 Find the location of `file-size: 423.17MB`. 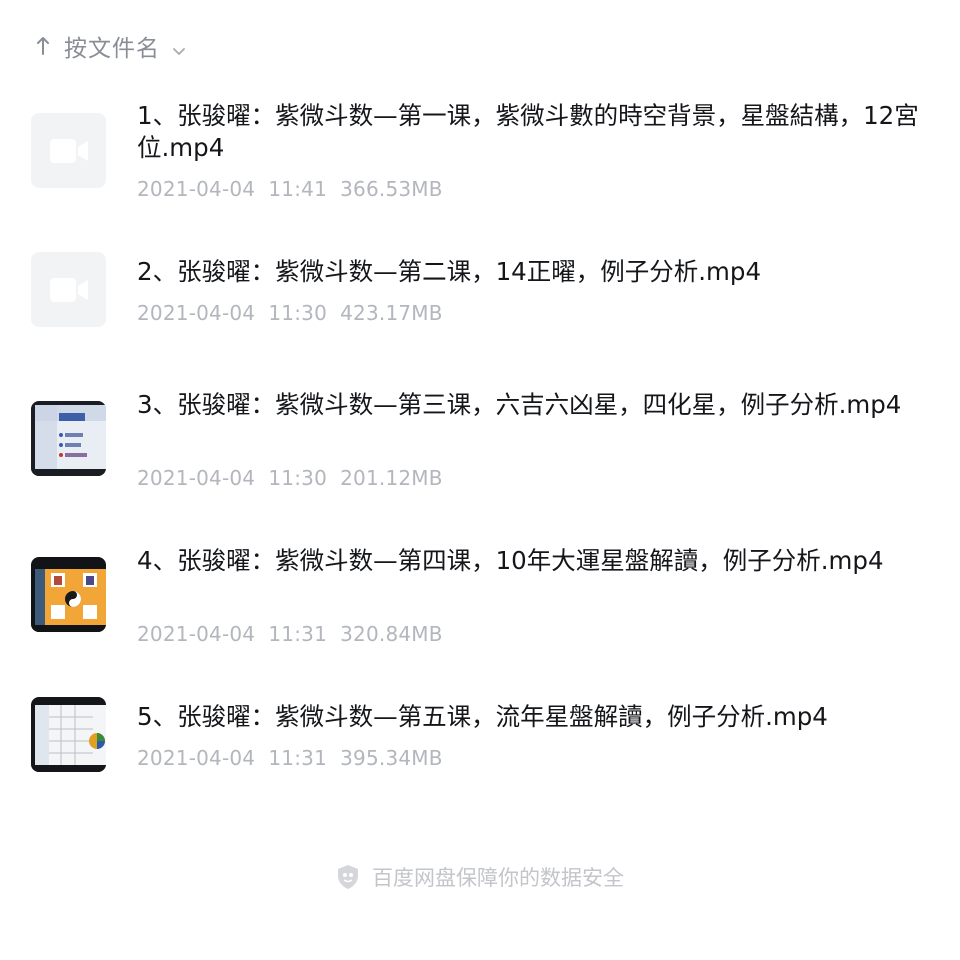

file-size: 423.17MB is located at coordinates (391, 313).